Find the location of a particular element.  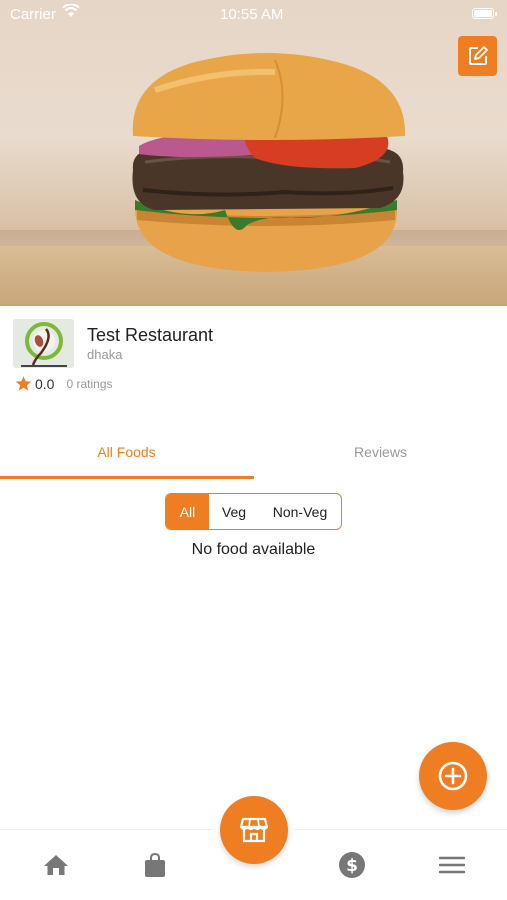

add-circle-icon is located at coordinates (453, 776).